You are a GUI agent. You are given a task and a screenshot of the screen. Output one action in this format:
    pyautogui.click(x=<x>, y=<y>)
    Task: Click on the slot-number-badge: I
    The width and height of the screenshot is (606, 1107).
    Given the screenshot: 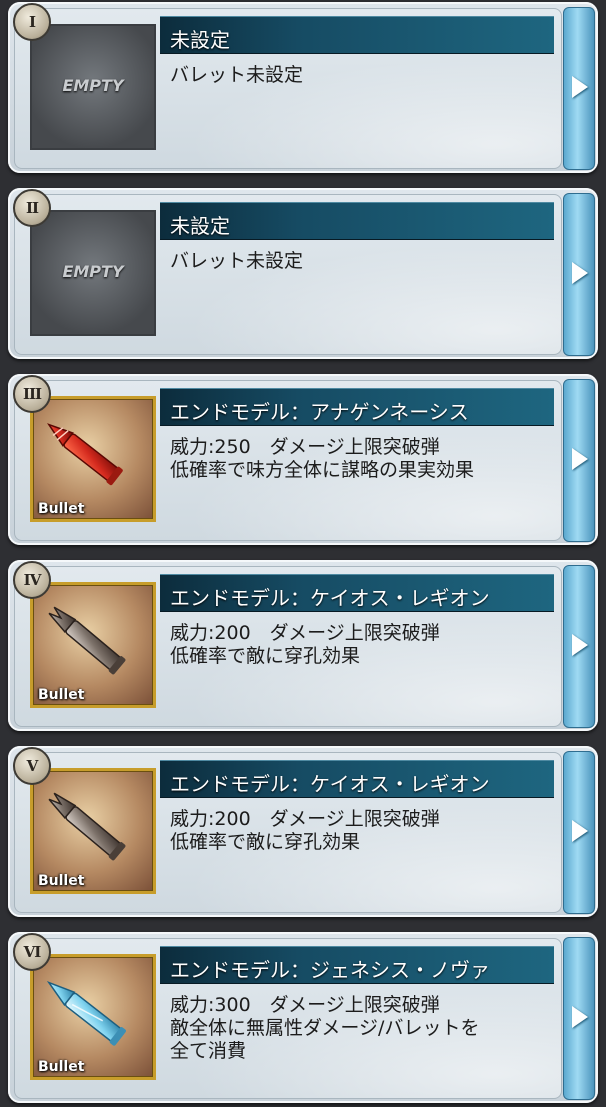 What is the action you would take?
    pyautogui.click(x=32, y=22)
    